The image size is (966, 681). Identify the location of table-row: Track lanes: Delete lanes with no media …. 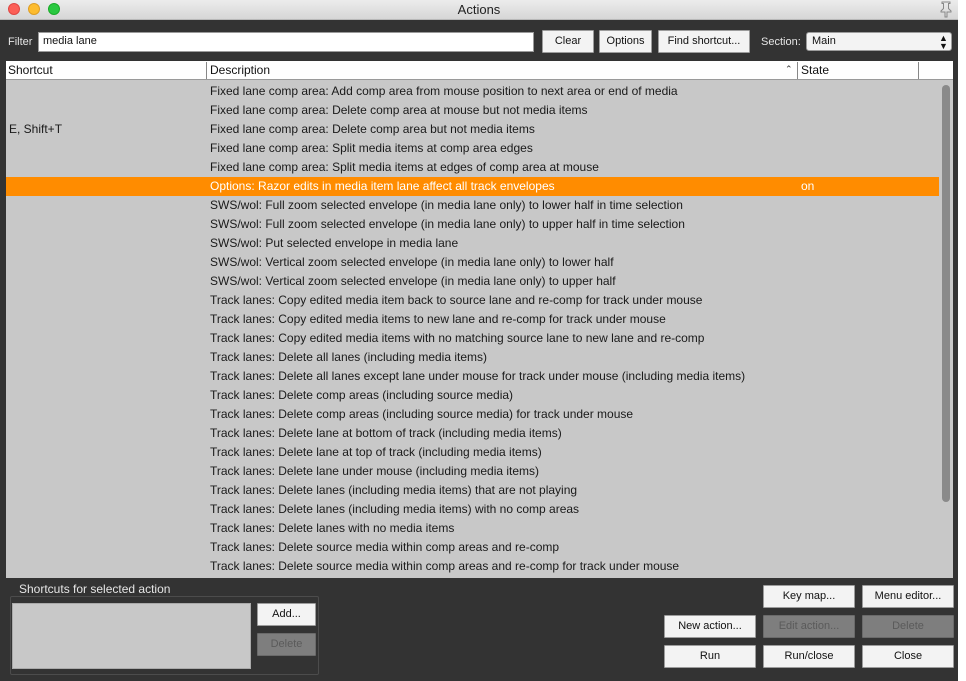
(472, 528).